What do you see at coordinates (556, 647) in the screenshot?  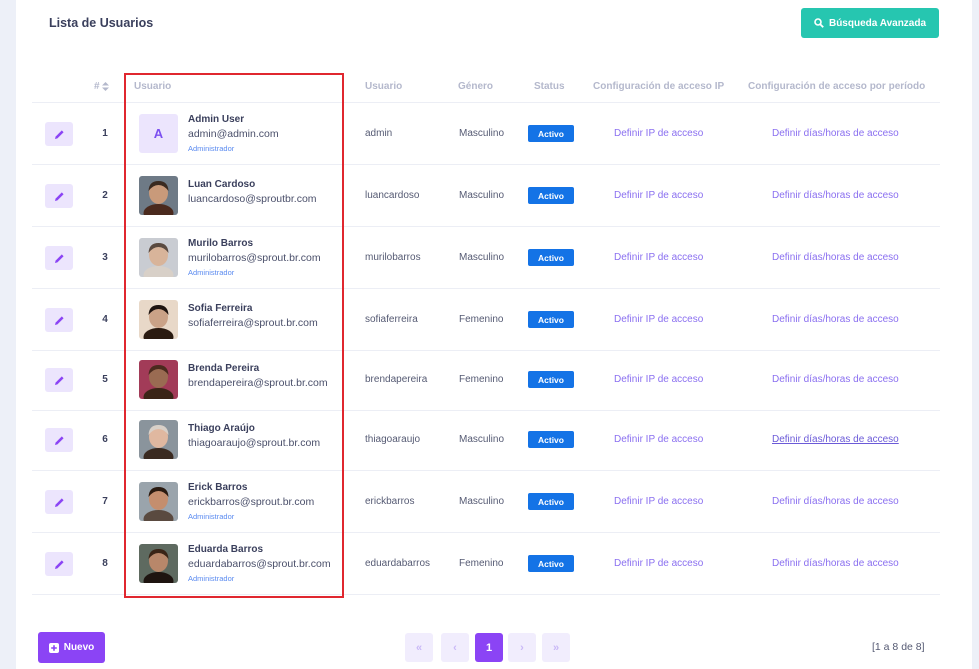 I see `pagination-last-button: »` at bounding box center [556, 647].